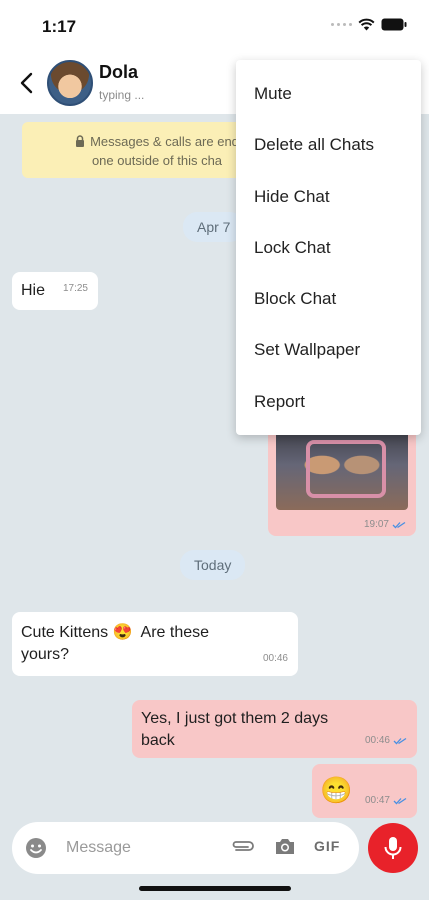 The width and height of the screenshot is (429, 900). I want to click on avatar, so click(70, 83).